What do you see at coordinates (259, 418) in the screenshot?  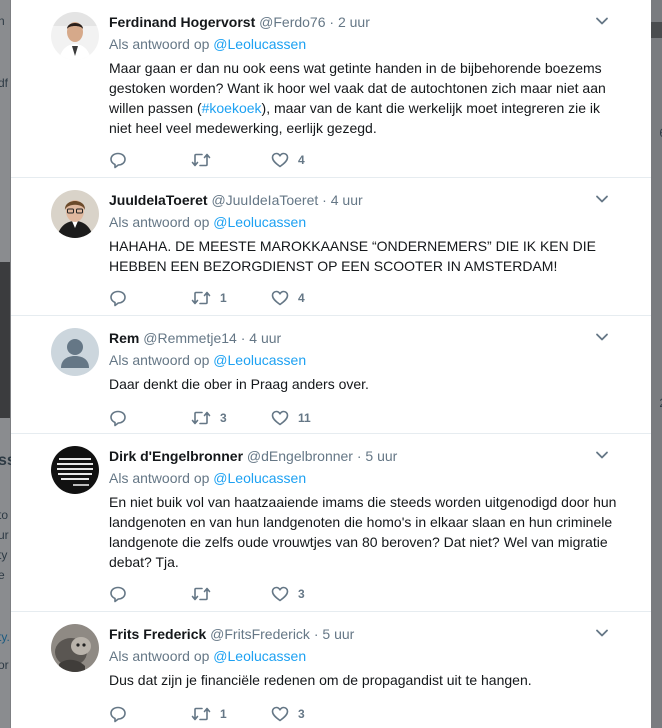 I see `tweet-actions: 3 11` at bounding box center [259, 418].